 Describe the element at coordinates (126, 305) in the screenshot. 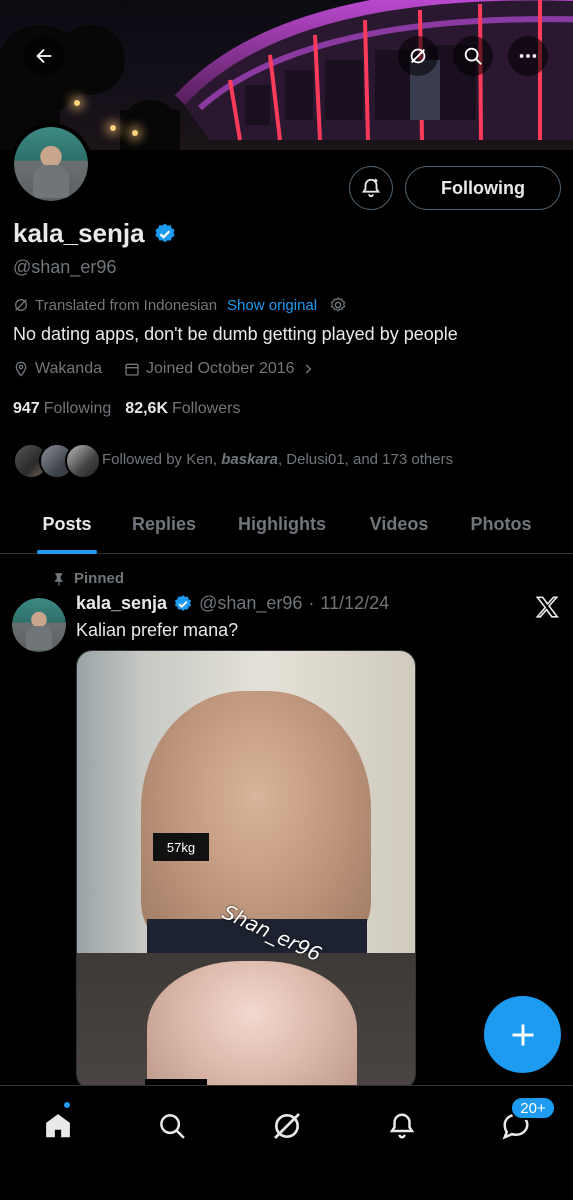

I see `translated-label: Translated from Indonesian` at that location.